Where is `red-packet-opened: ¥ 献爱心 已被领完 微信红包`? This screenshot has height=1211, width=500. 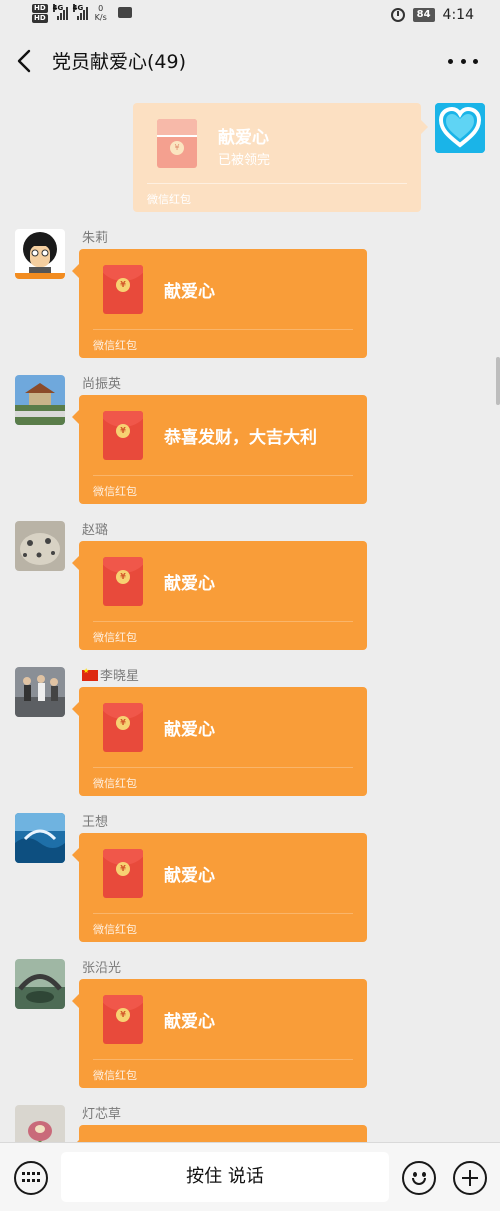
red-packet-opened: ¥ 献爱心 已被领完 微信红包 is located at coordinates (280, 157).